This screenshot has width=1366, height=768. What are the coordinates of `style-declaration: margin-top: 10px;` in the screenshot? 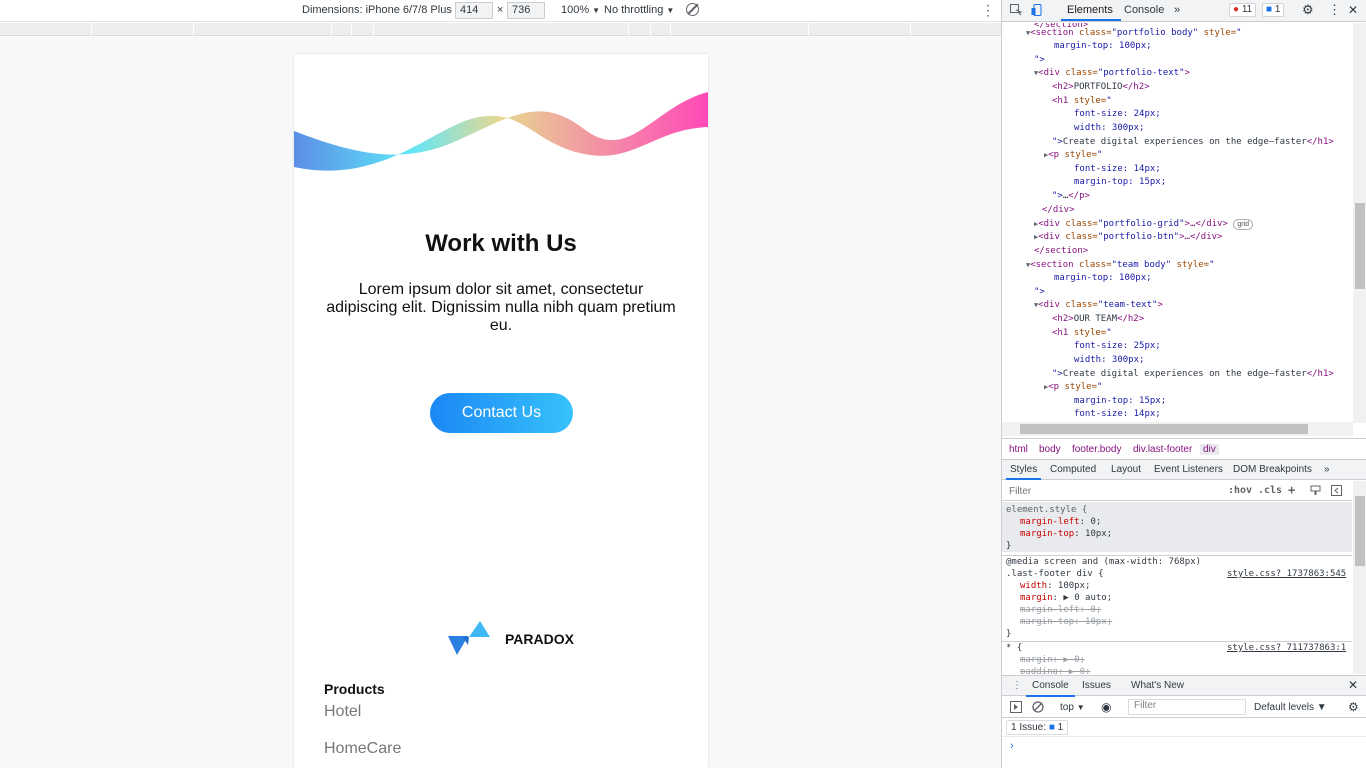 It's located at (1066, 534).